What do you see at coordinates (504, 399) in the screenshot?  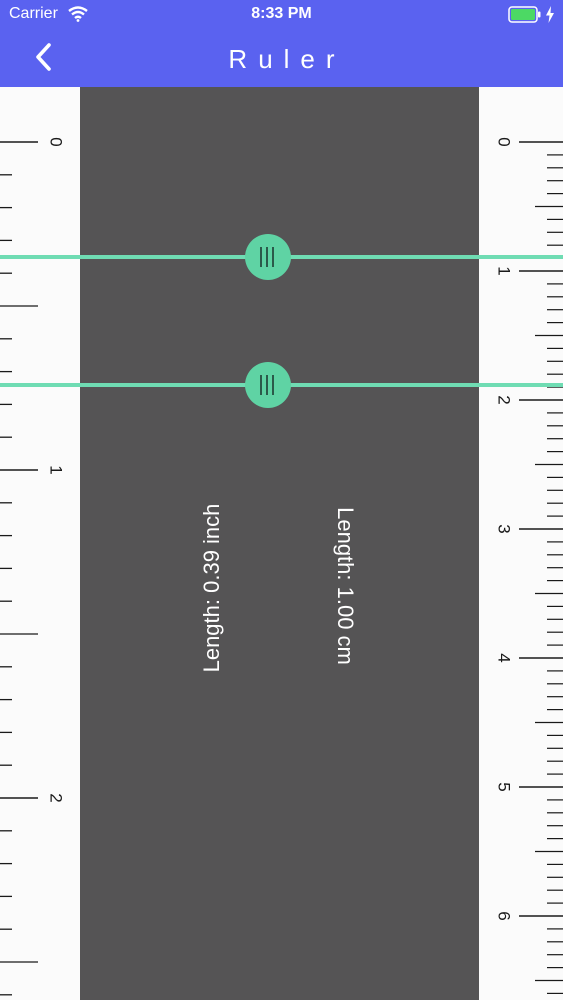 I see `cm-label-2: 2` at bounding box center [504, 399].